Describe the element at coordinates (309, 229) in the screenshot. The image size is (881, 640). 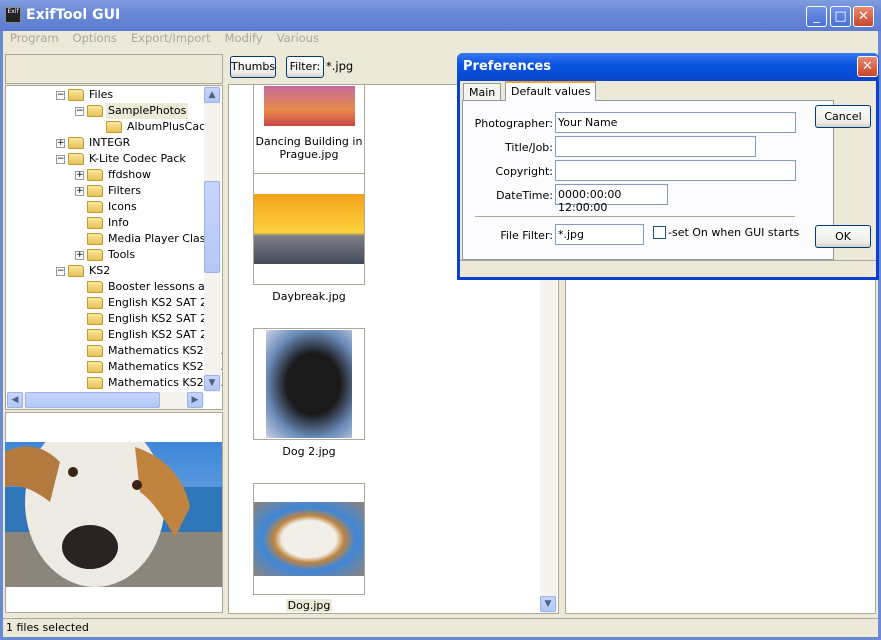
I see `thumbnail-daybreak` at that location.